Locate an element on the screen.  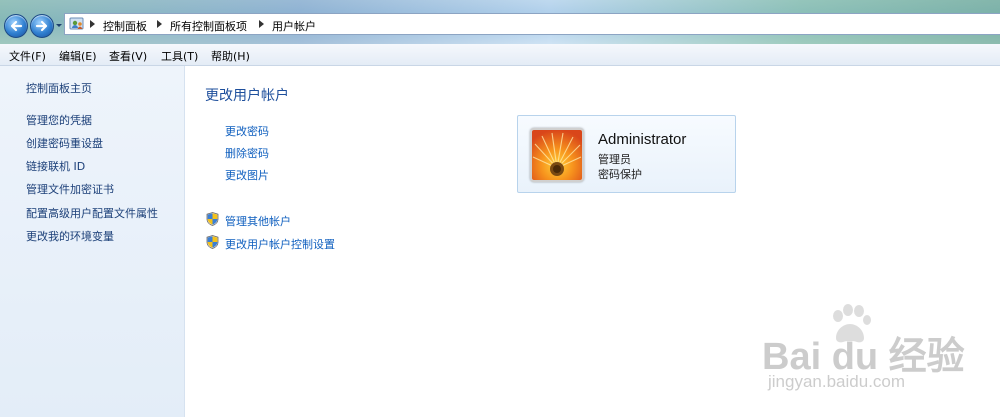
sidebar-item-manage-credentials: 管理您的凭据 is located at coordinates (59, 120).